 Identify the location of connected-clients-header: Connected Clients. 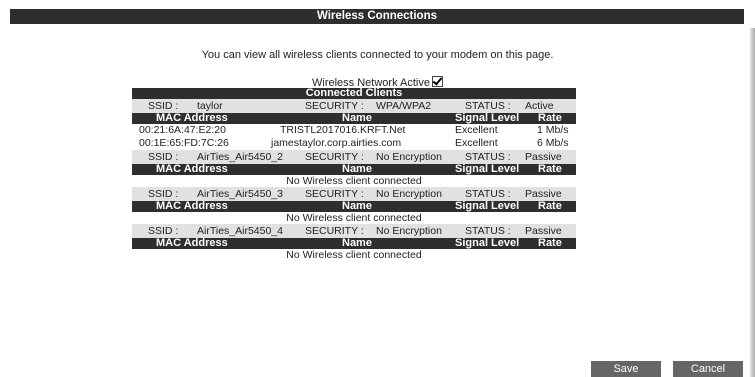
(354, 93).